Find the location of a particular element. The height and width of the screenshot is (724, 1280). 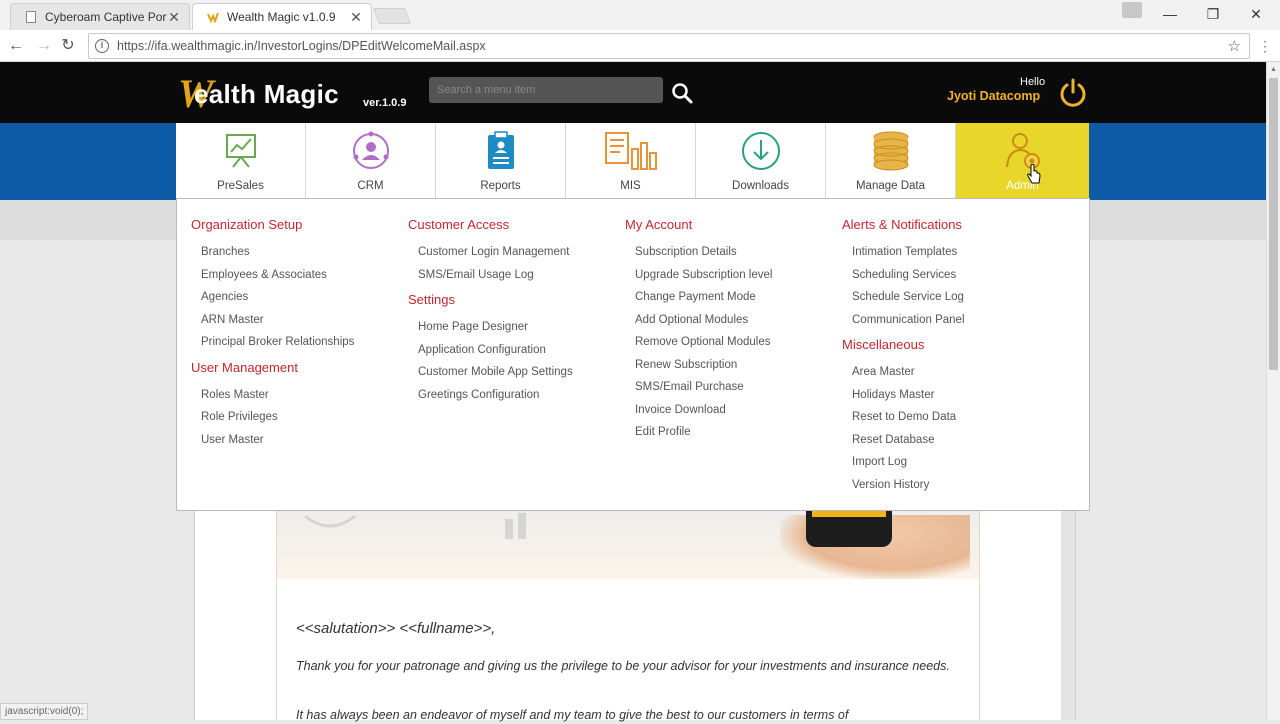

menu-item: Greetings Configuration is located at coordinates (490, 395).